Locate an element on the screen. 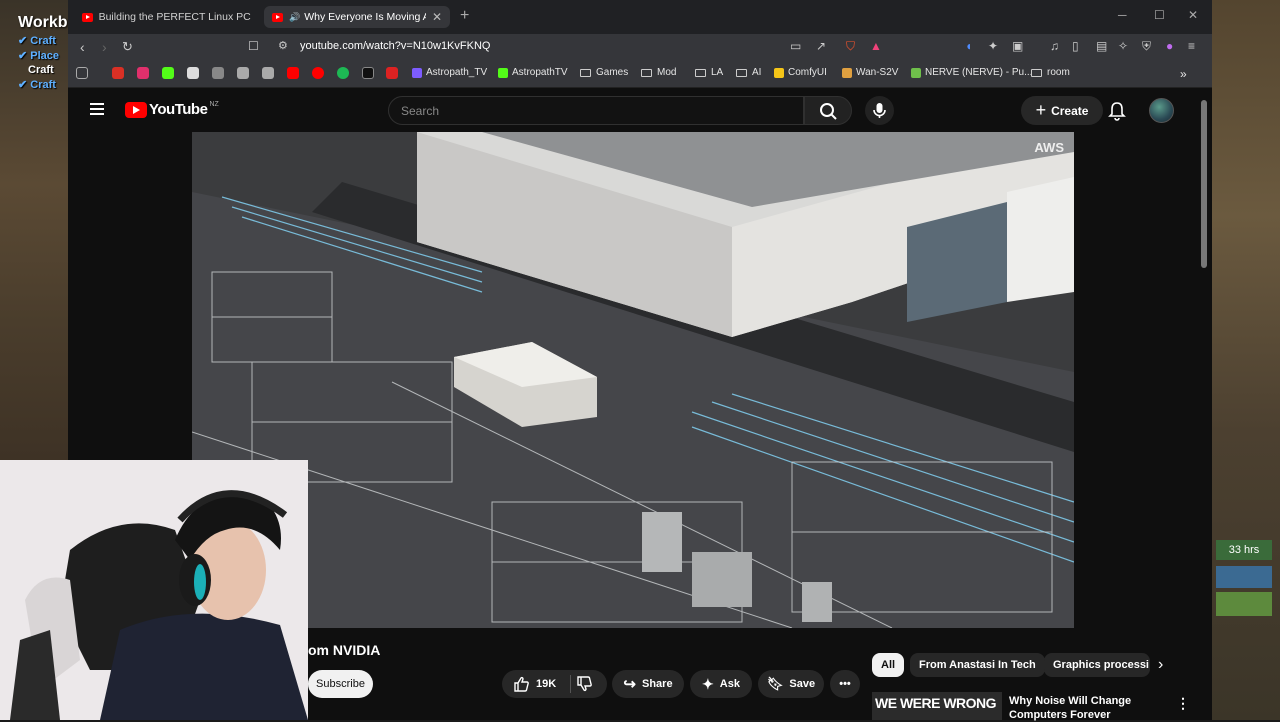  tab-active-video: 🔊 Why Everyone Is Moving Aw ✕ is located at coordinates (357, 17).